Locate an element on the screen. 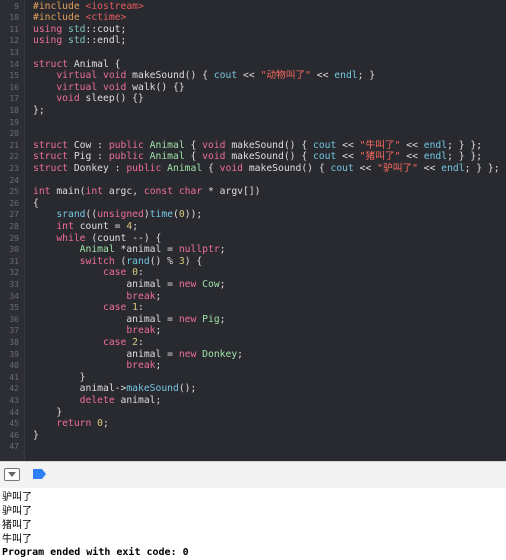 The image size is (506, 560). code-text: animal->makeSound(); is located at coordinates (115, 389).